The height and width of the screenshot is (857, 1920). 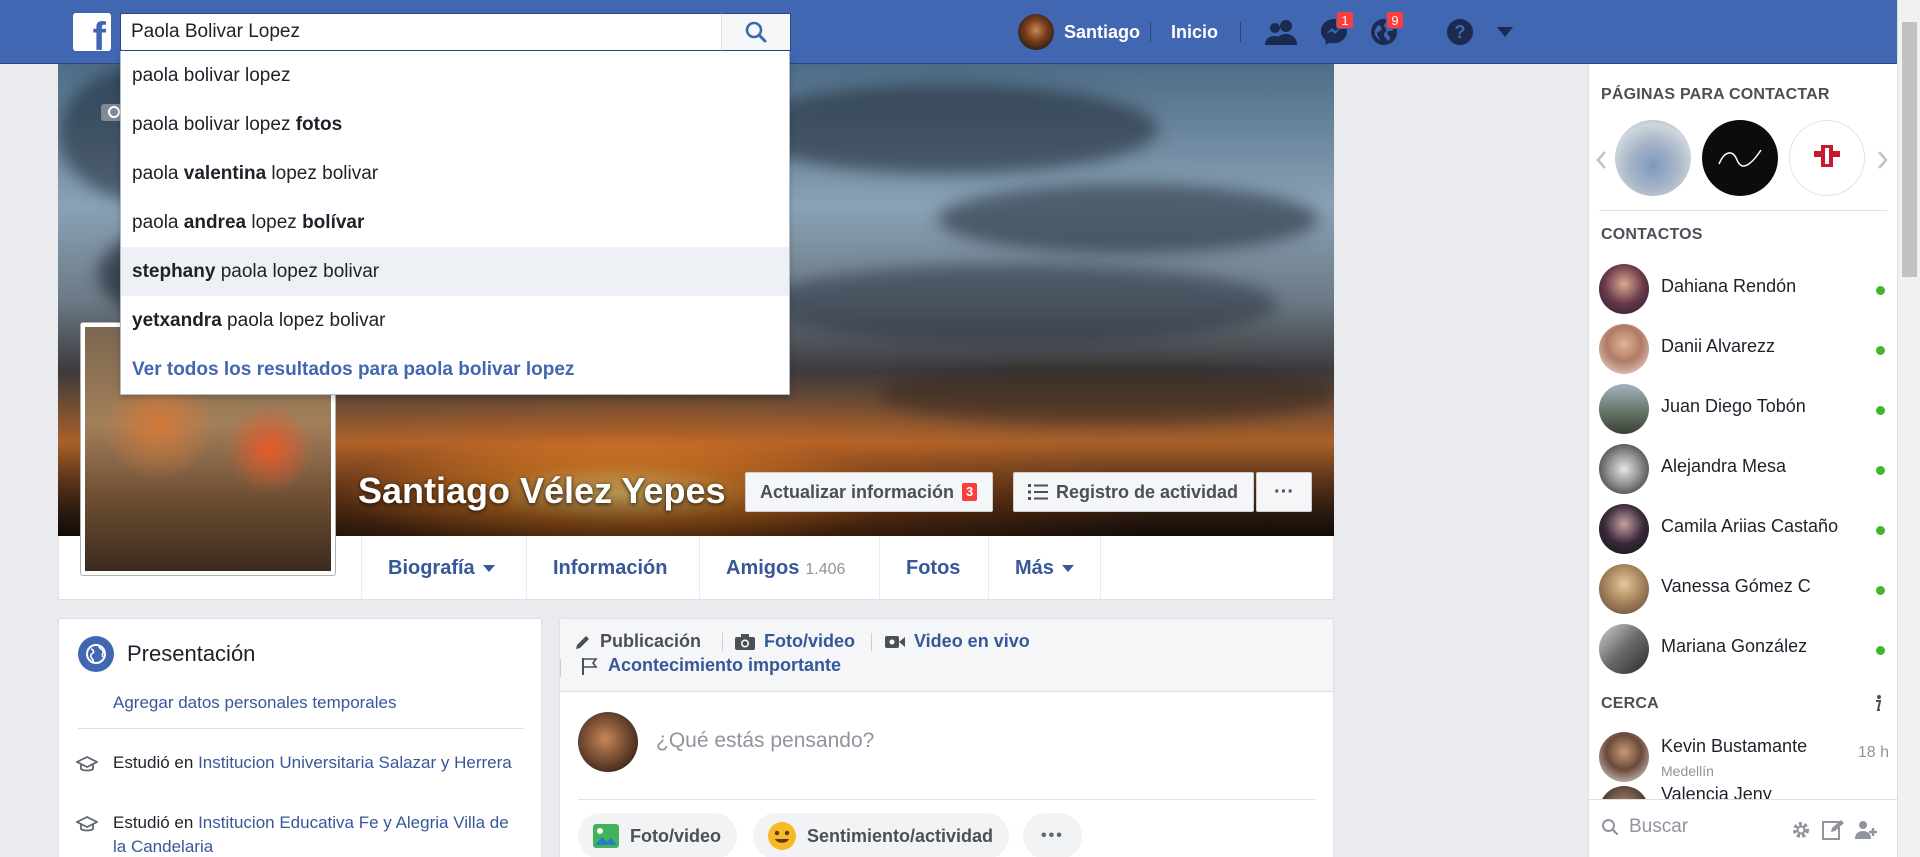 What do you see at coordinates (1052, 835) in the screenshot?
I see `more-composer-options-button: •••` at bounding box center [1052, 835].